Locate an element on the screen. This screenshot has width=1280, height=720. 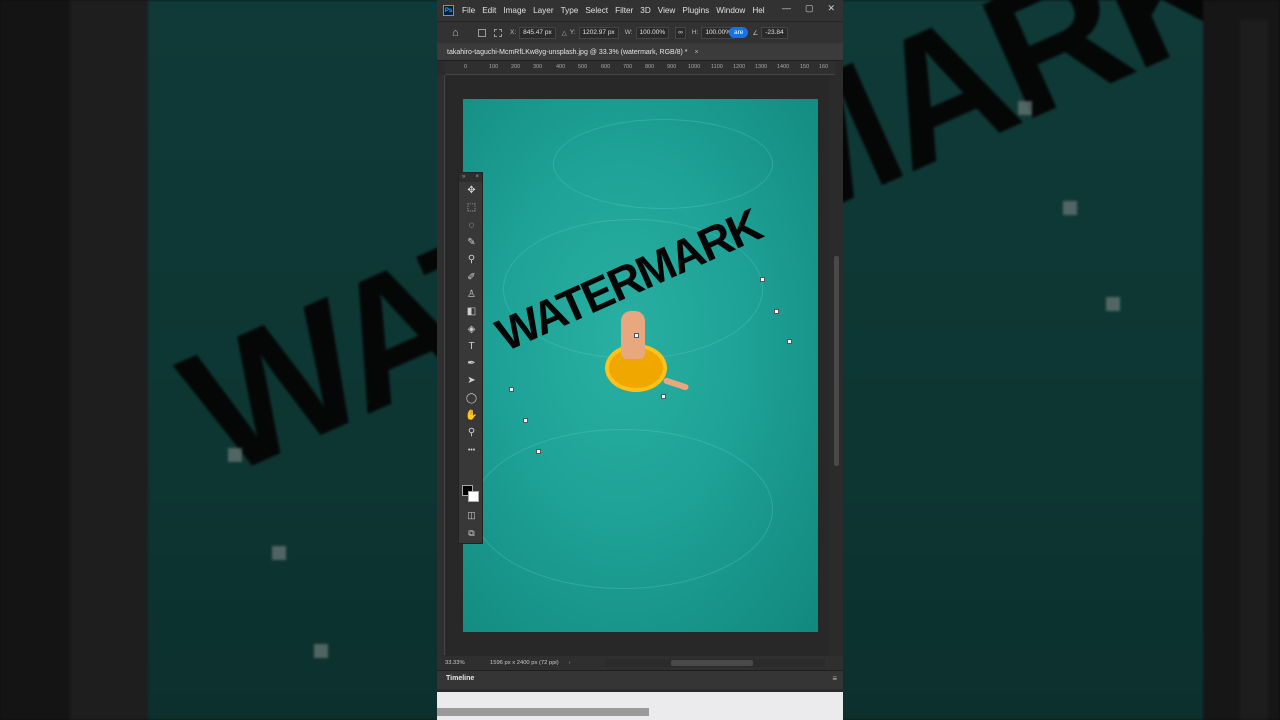
y-field: 1202.97 px is located at coordinates (598, 32).